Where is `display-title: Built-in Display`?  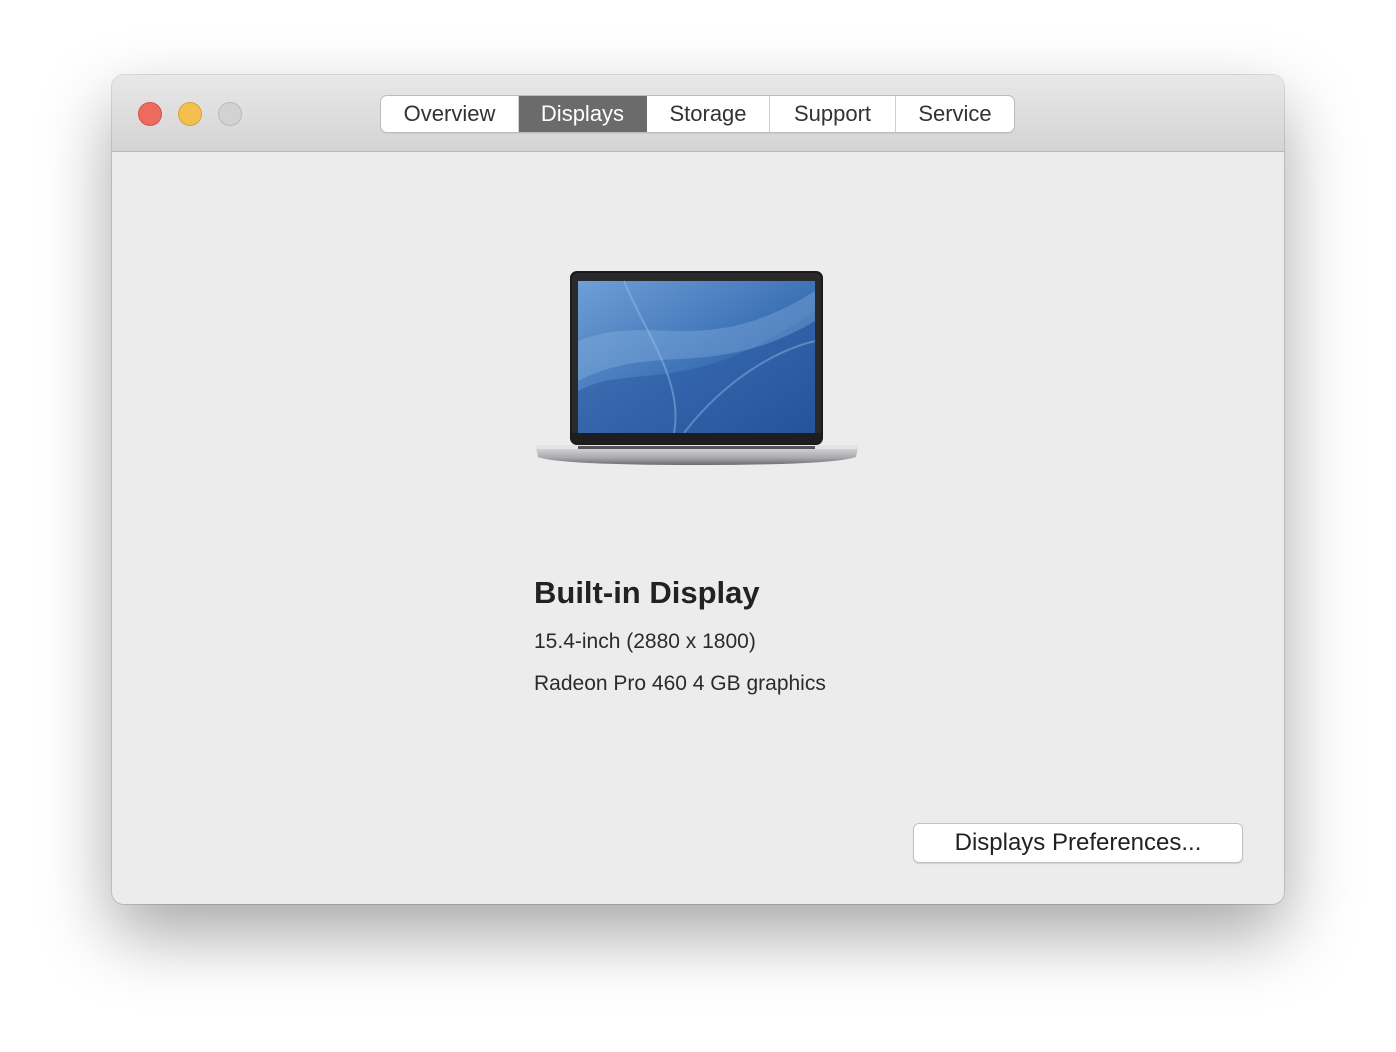 display-title: Built-in Display is located at coordinates (647, 592).